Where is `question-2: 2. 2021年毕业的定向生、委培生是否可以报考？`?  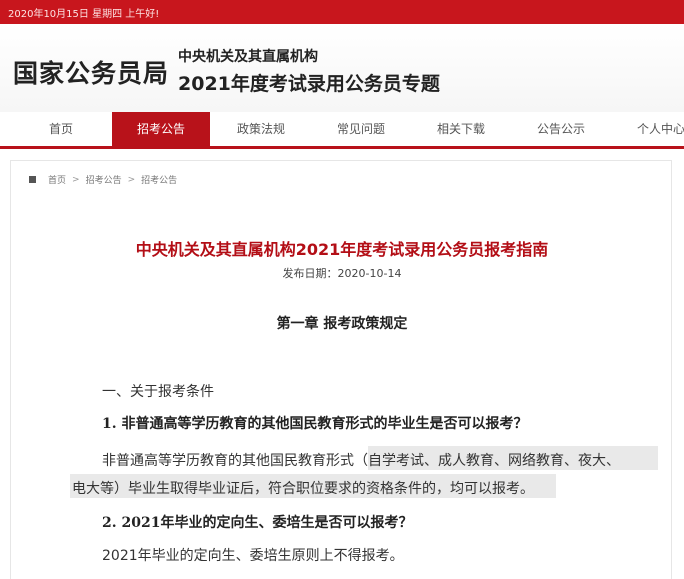
question-2: 2. 2021年毕业的定向生、委培生是否可以报考？ is located at coordinates (257, 523).